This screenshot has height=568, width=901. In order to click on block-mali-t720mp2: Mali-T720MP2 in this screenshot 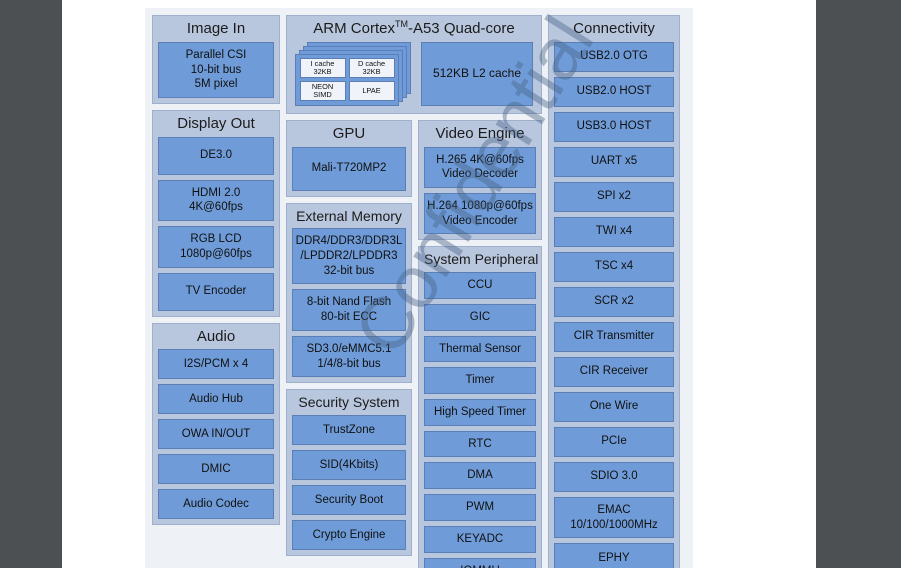, I will do `click(349, 168)`.